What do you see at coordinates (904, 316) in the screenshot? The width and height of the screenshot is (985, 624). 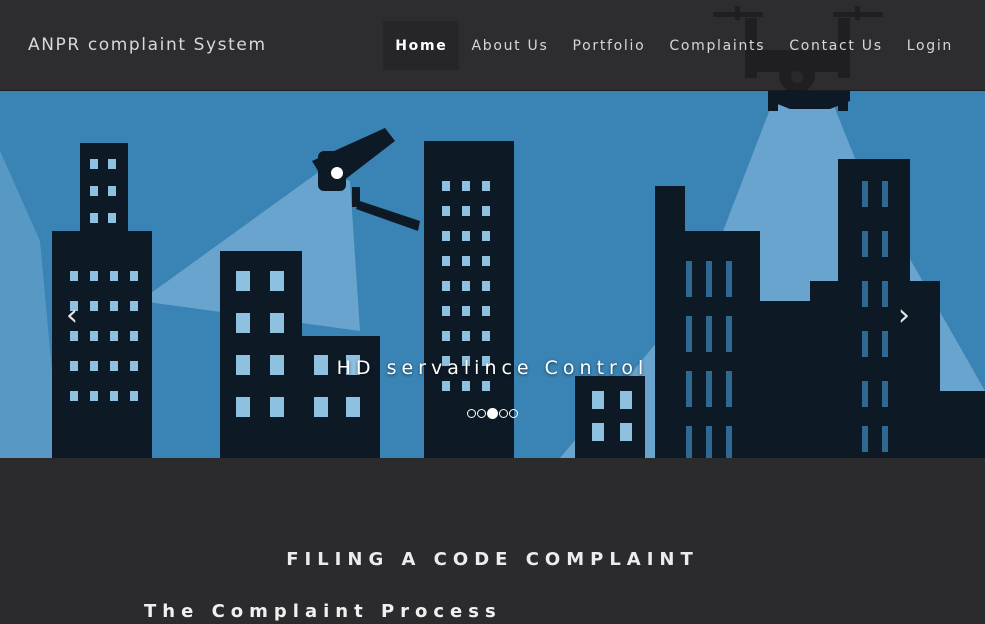 I see `chevron-right-icon: ›` at bounding box center [904, 316].